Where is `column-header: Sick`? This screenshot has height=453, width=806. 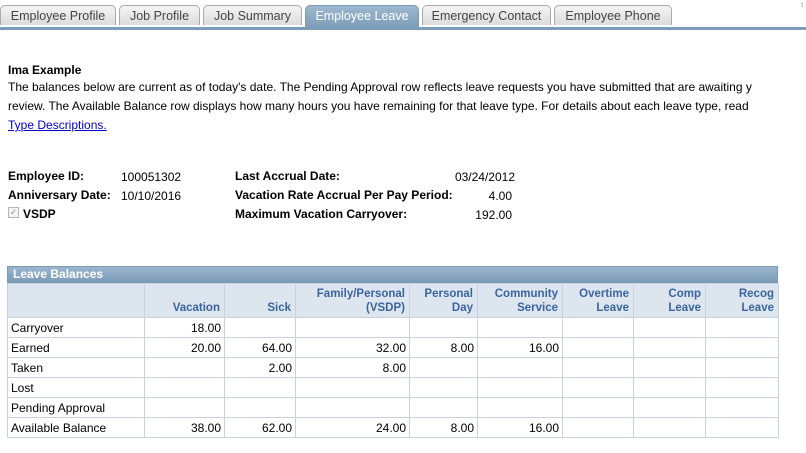
column-header: Sick is located at coordinates (260, 300).